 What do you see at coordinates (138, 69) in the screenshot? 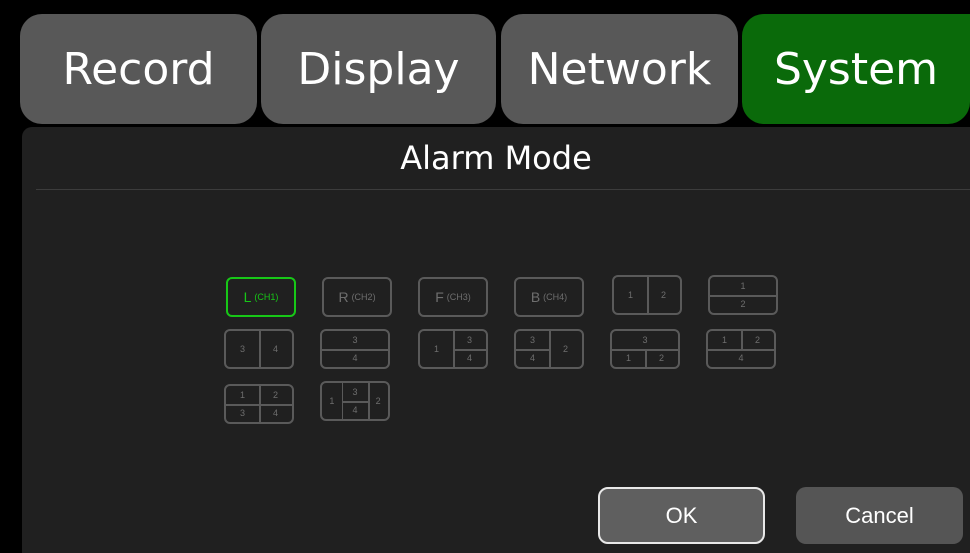
I see `tab-record: Record` at bounding box center [138, 69].